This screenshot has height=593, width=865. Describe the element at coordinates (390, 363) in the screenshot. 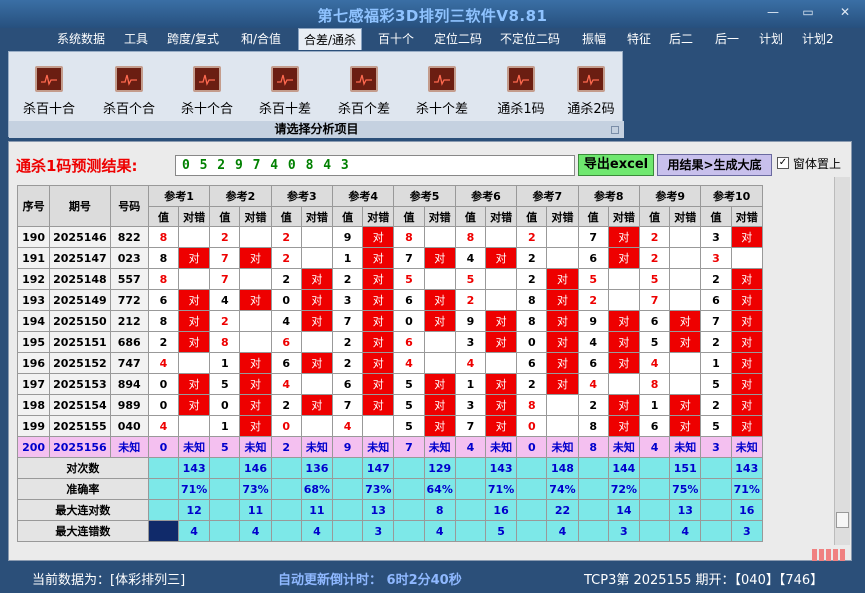

I see `table-row: 196 2025152 747 4 1 对 6 对 2 对 4 4 6 对 6 对 4 1 对` at that location.